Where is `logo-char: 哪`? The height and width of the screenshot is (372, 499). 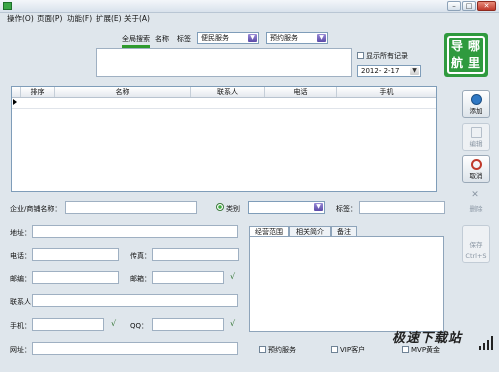
logo-char: 哪 is located at coordinates (474, 46).